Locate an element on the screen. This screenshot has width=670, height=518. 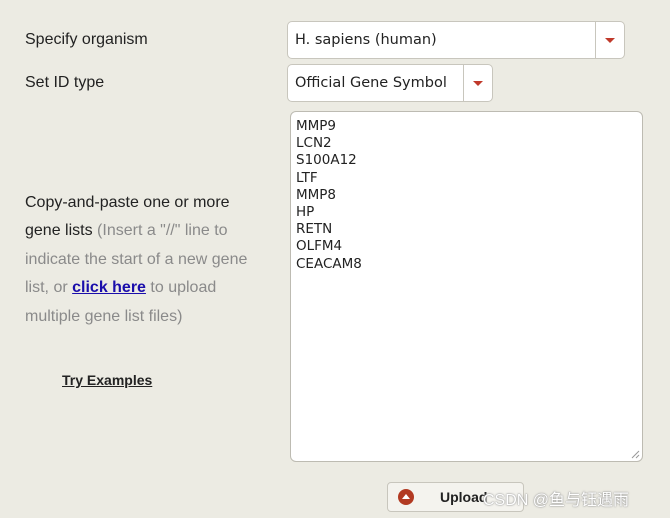
gene-line: RETN is located at coordinates (314, 229).